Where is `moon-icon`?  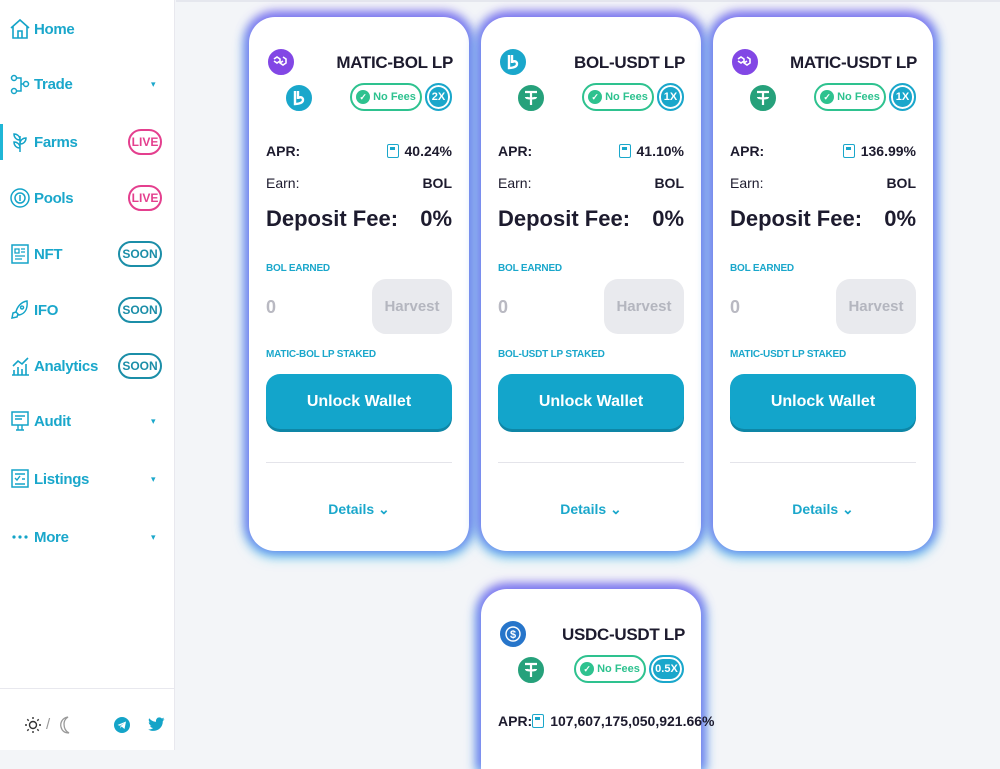
moon-icon is located at coordinates (64, 725).